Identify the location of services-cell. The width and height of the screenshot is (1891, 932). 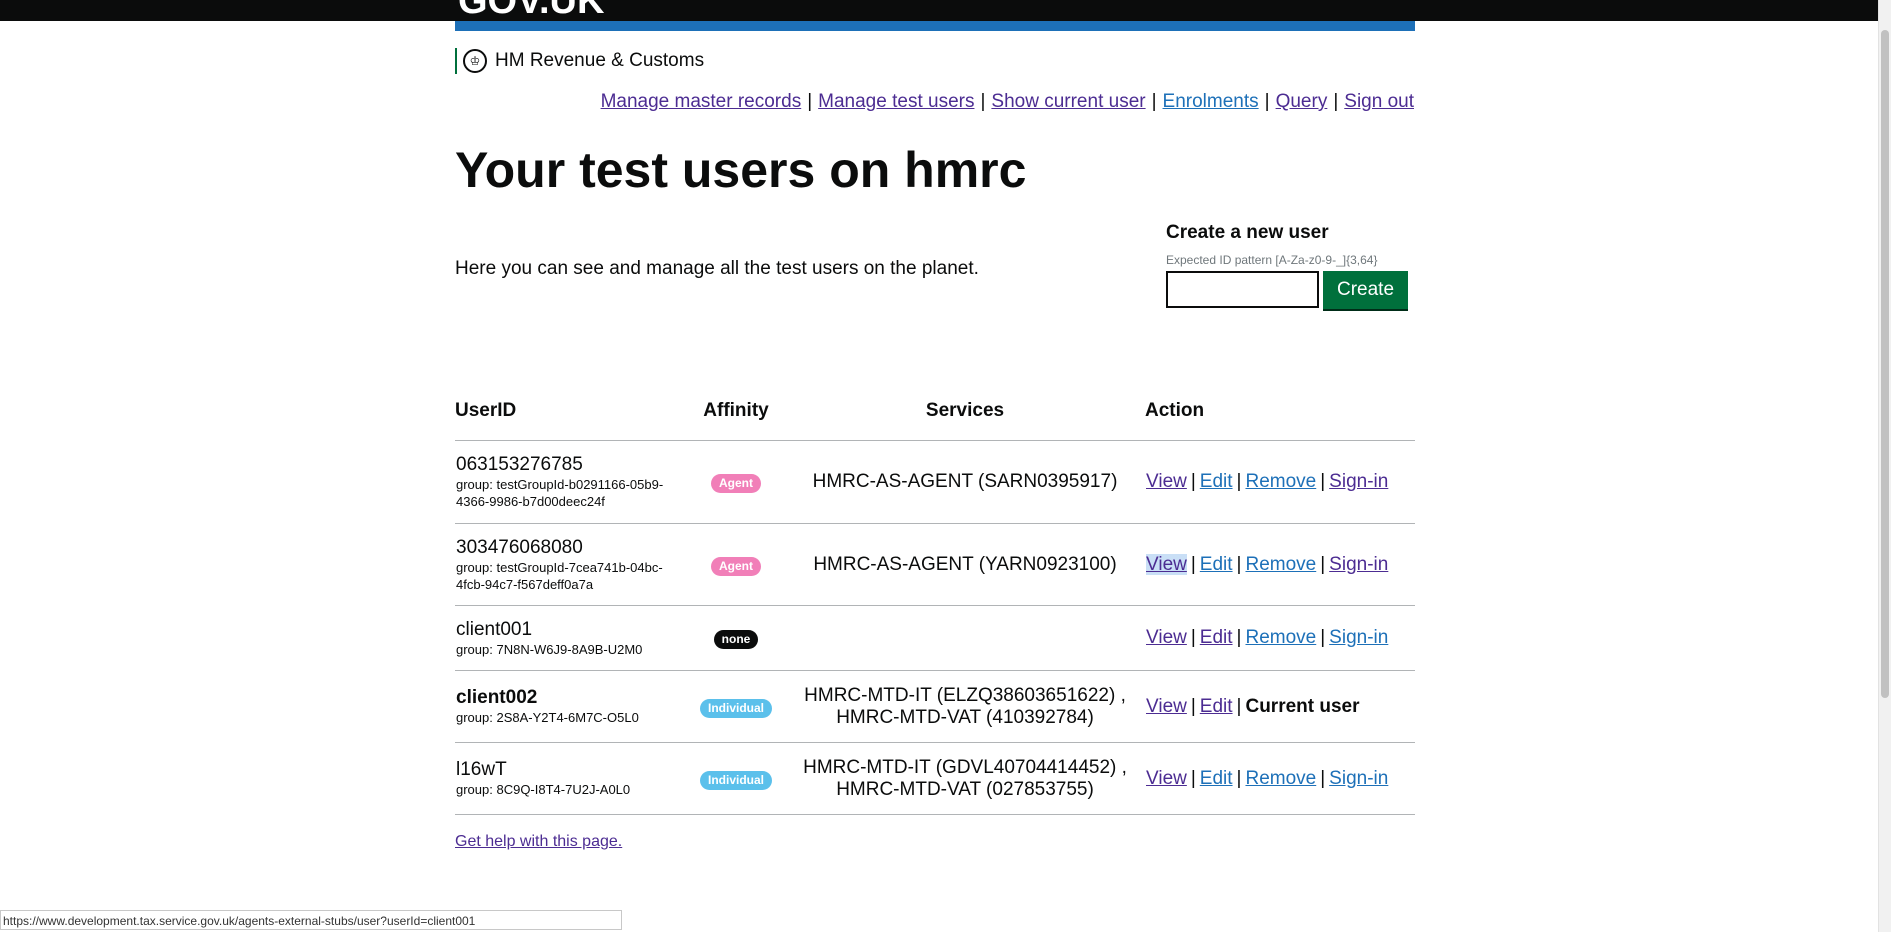
(965, 638).